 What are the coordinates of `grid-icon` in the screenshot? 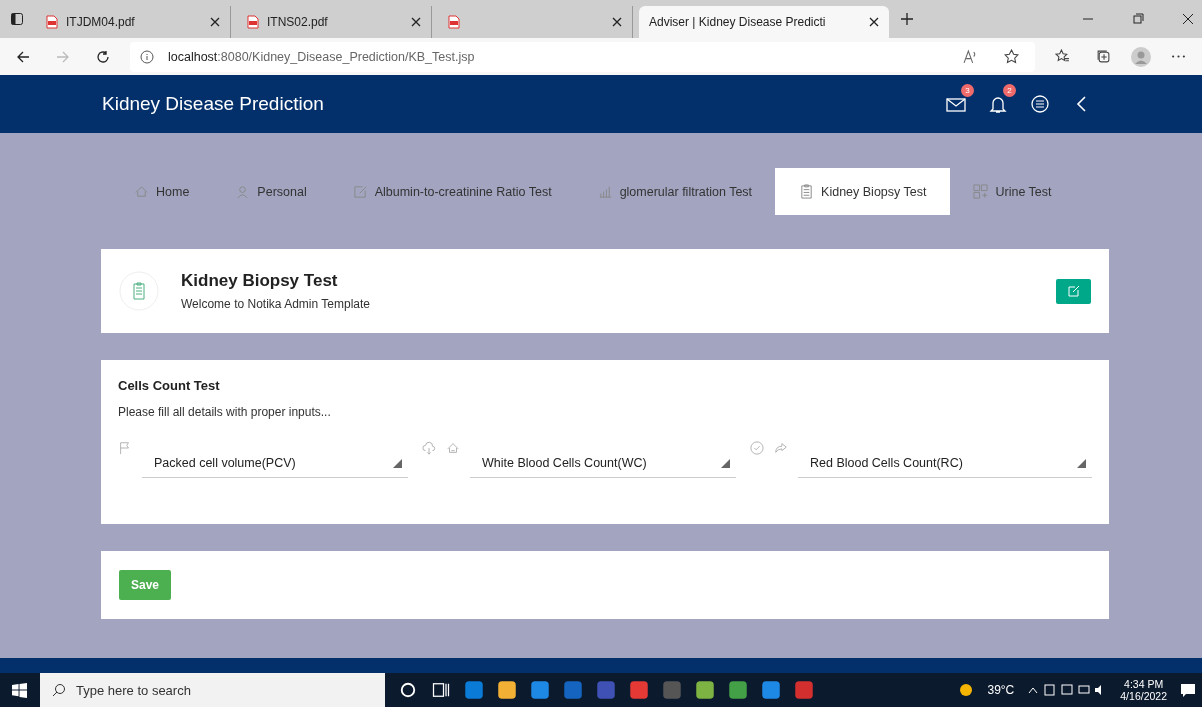 It's located at (981, 191).